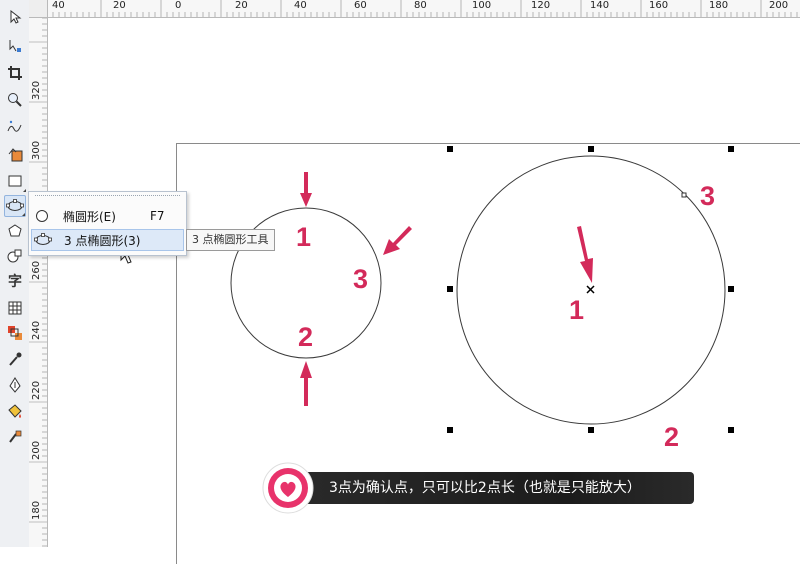  I want to click on handle-bottom-left, so click(450, 430).